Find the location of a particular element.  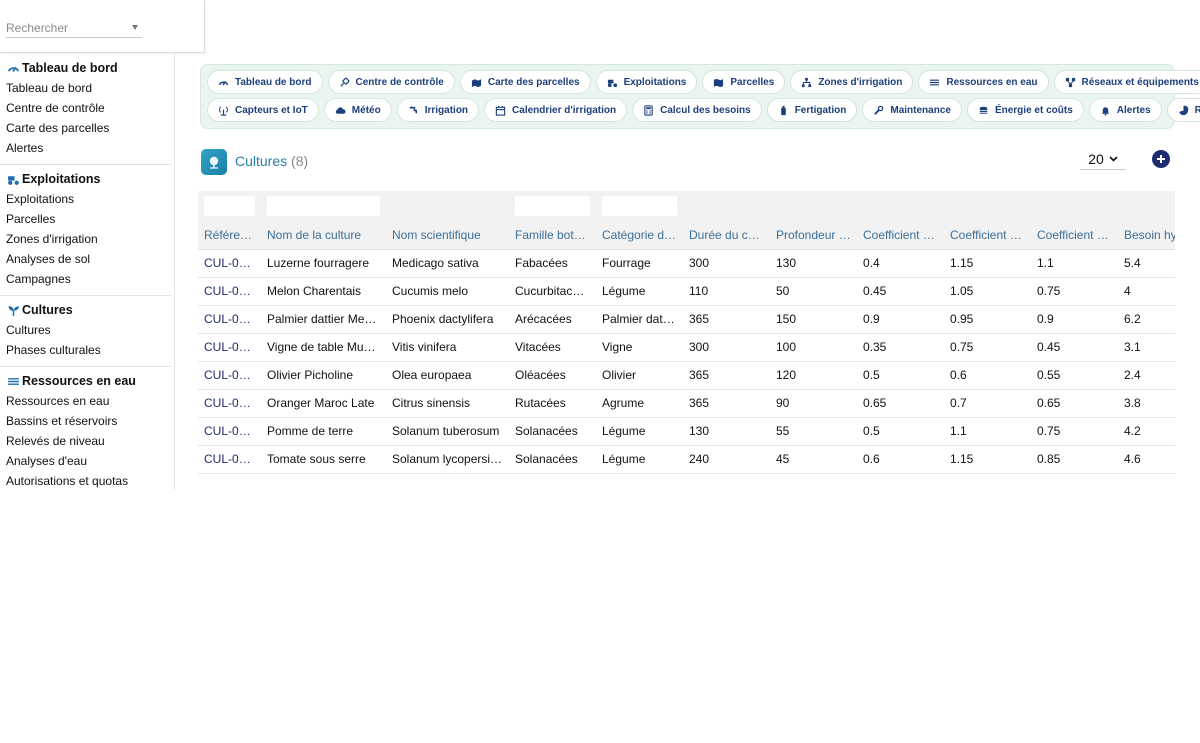

toolbar-button: Capteurs et IoT is located at coordinates (263, 110).